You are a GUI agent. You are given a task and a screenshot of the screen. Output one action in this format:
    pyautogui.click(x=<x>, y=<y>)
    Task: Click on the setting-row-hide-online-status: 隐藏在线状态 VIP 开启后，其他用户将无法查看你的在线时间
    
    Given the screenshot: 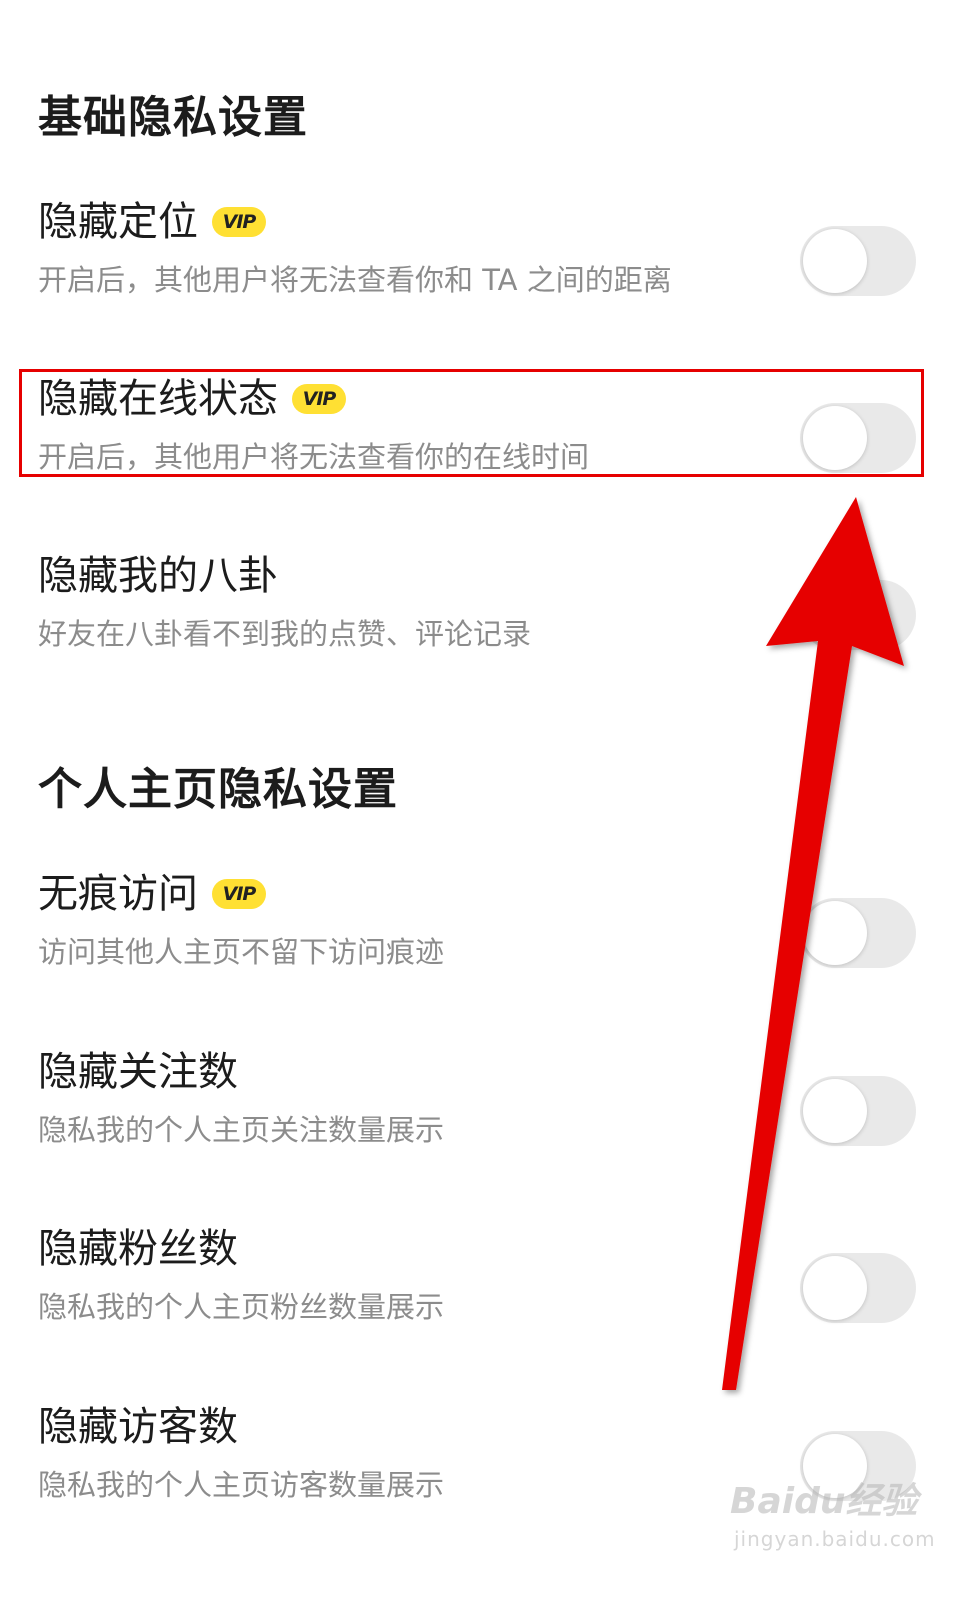 What is the action you would take?
    pyautogui.click(x=485, y=448)
    